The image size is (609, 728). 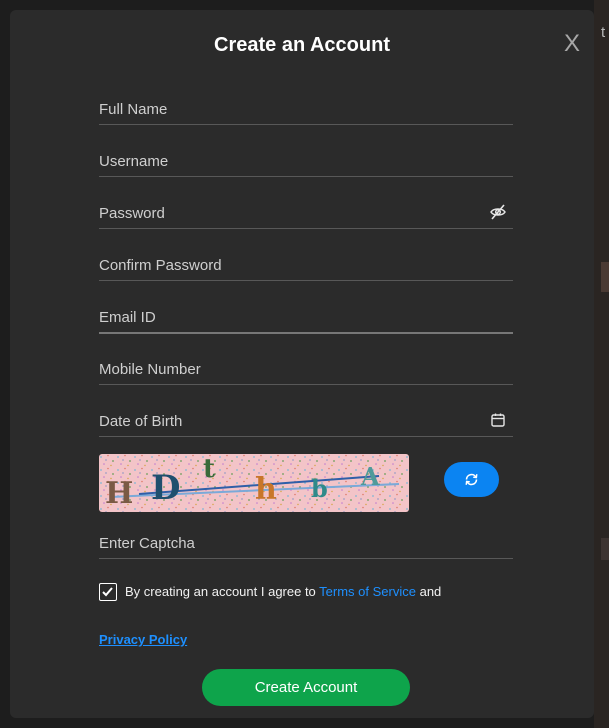 I want to click on captcha-char: b, so click(x=319, y=488).